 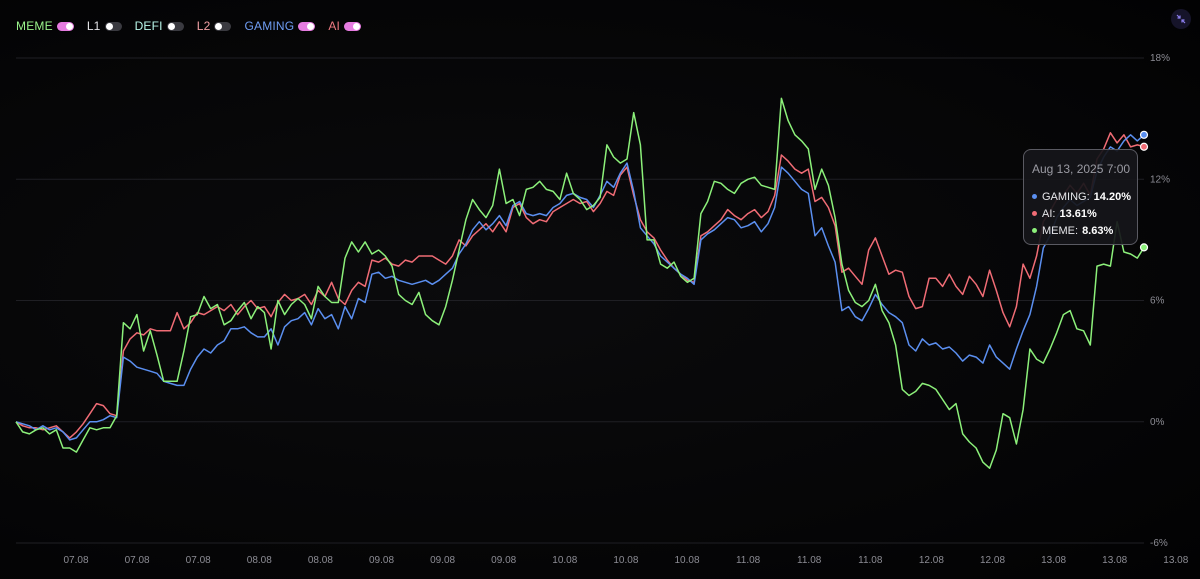 I want to click on tooltip-series-name: AI:, so click(x=1049, y=213).